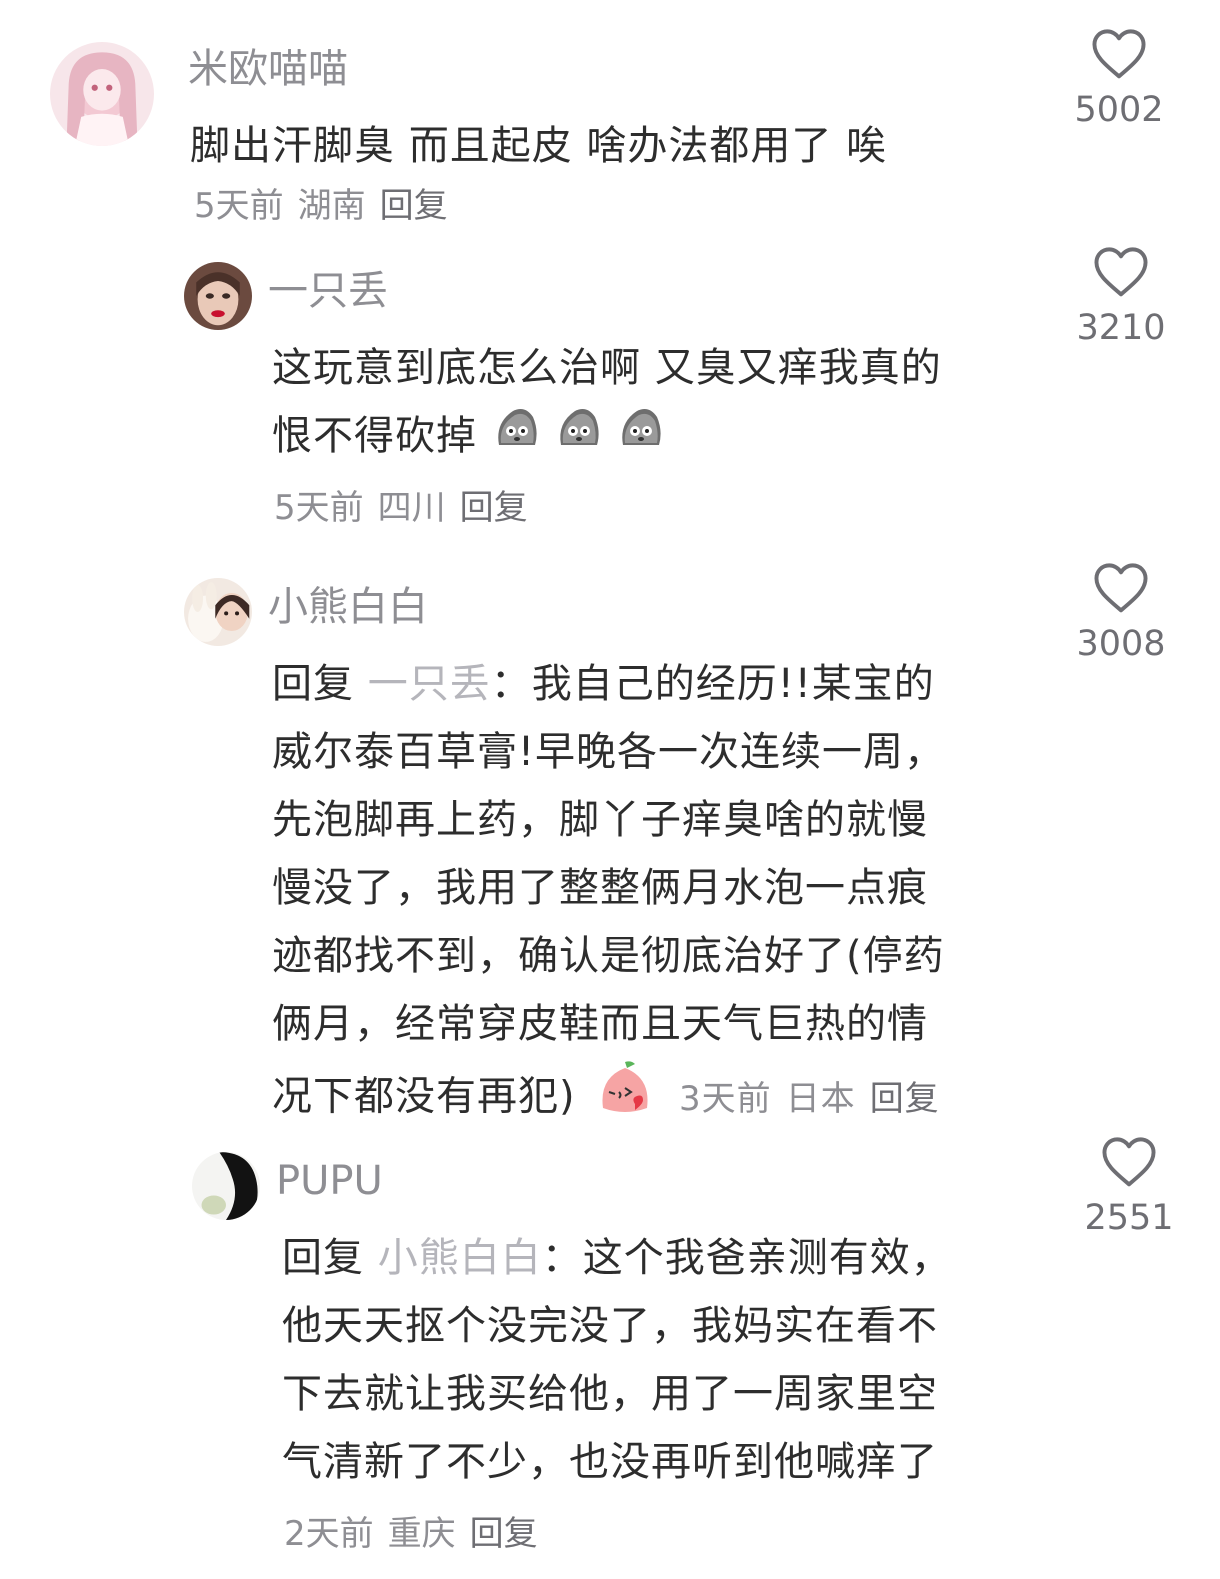  I want to click on girl-with-plush-avatar-icon, so click(218, 612).